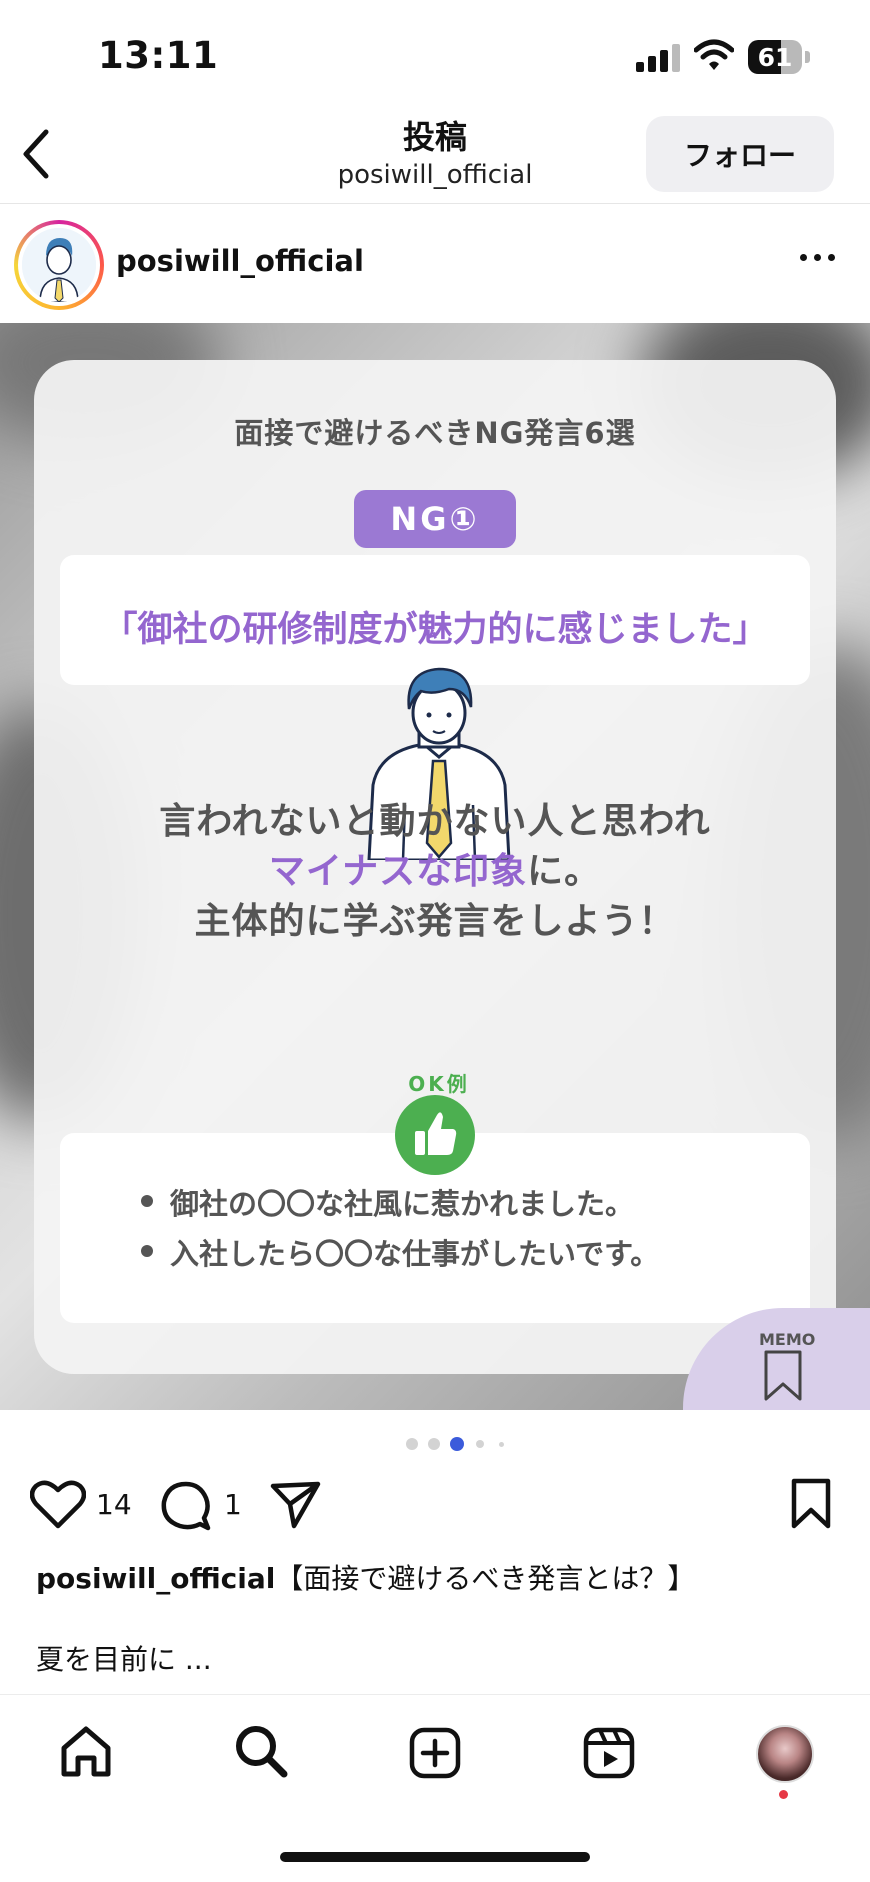  Describe the element at coordinates (658, 57) in the screenshot. I see `cellular-signal-icon` at that location.